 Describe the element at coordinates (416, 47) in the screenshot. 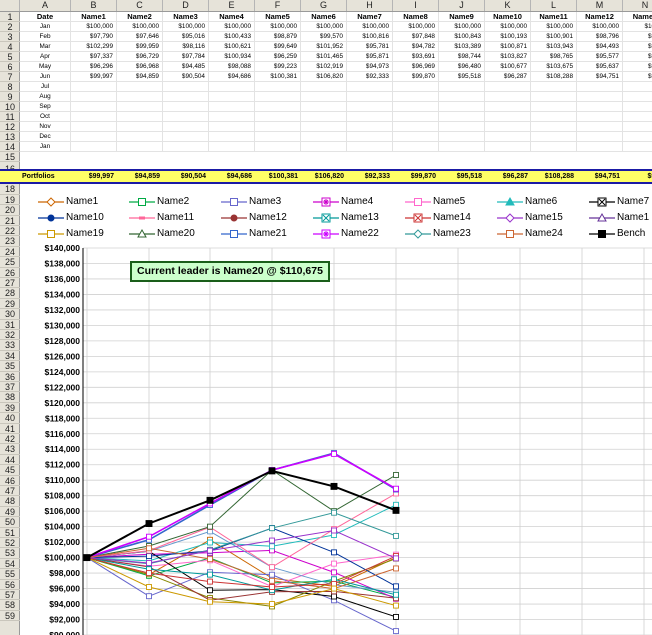

I see `value-cell: $94,782` at that location.